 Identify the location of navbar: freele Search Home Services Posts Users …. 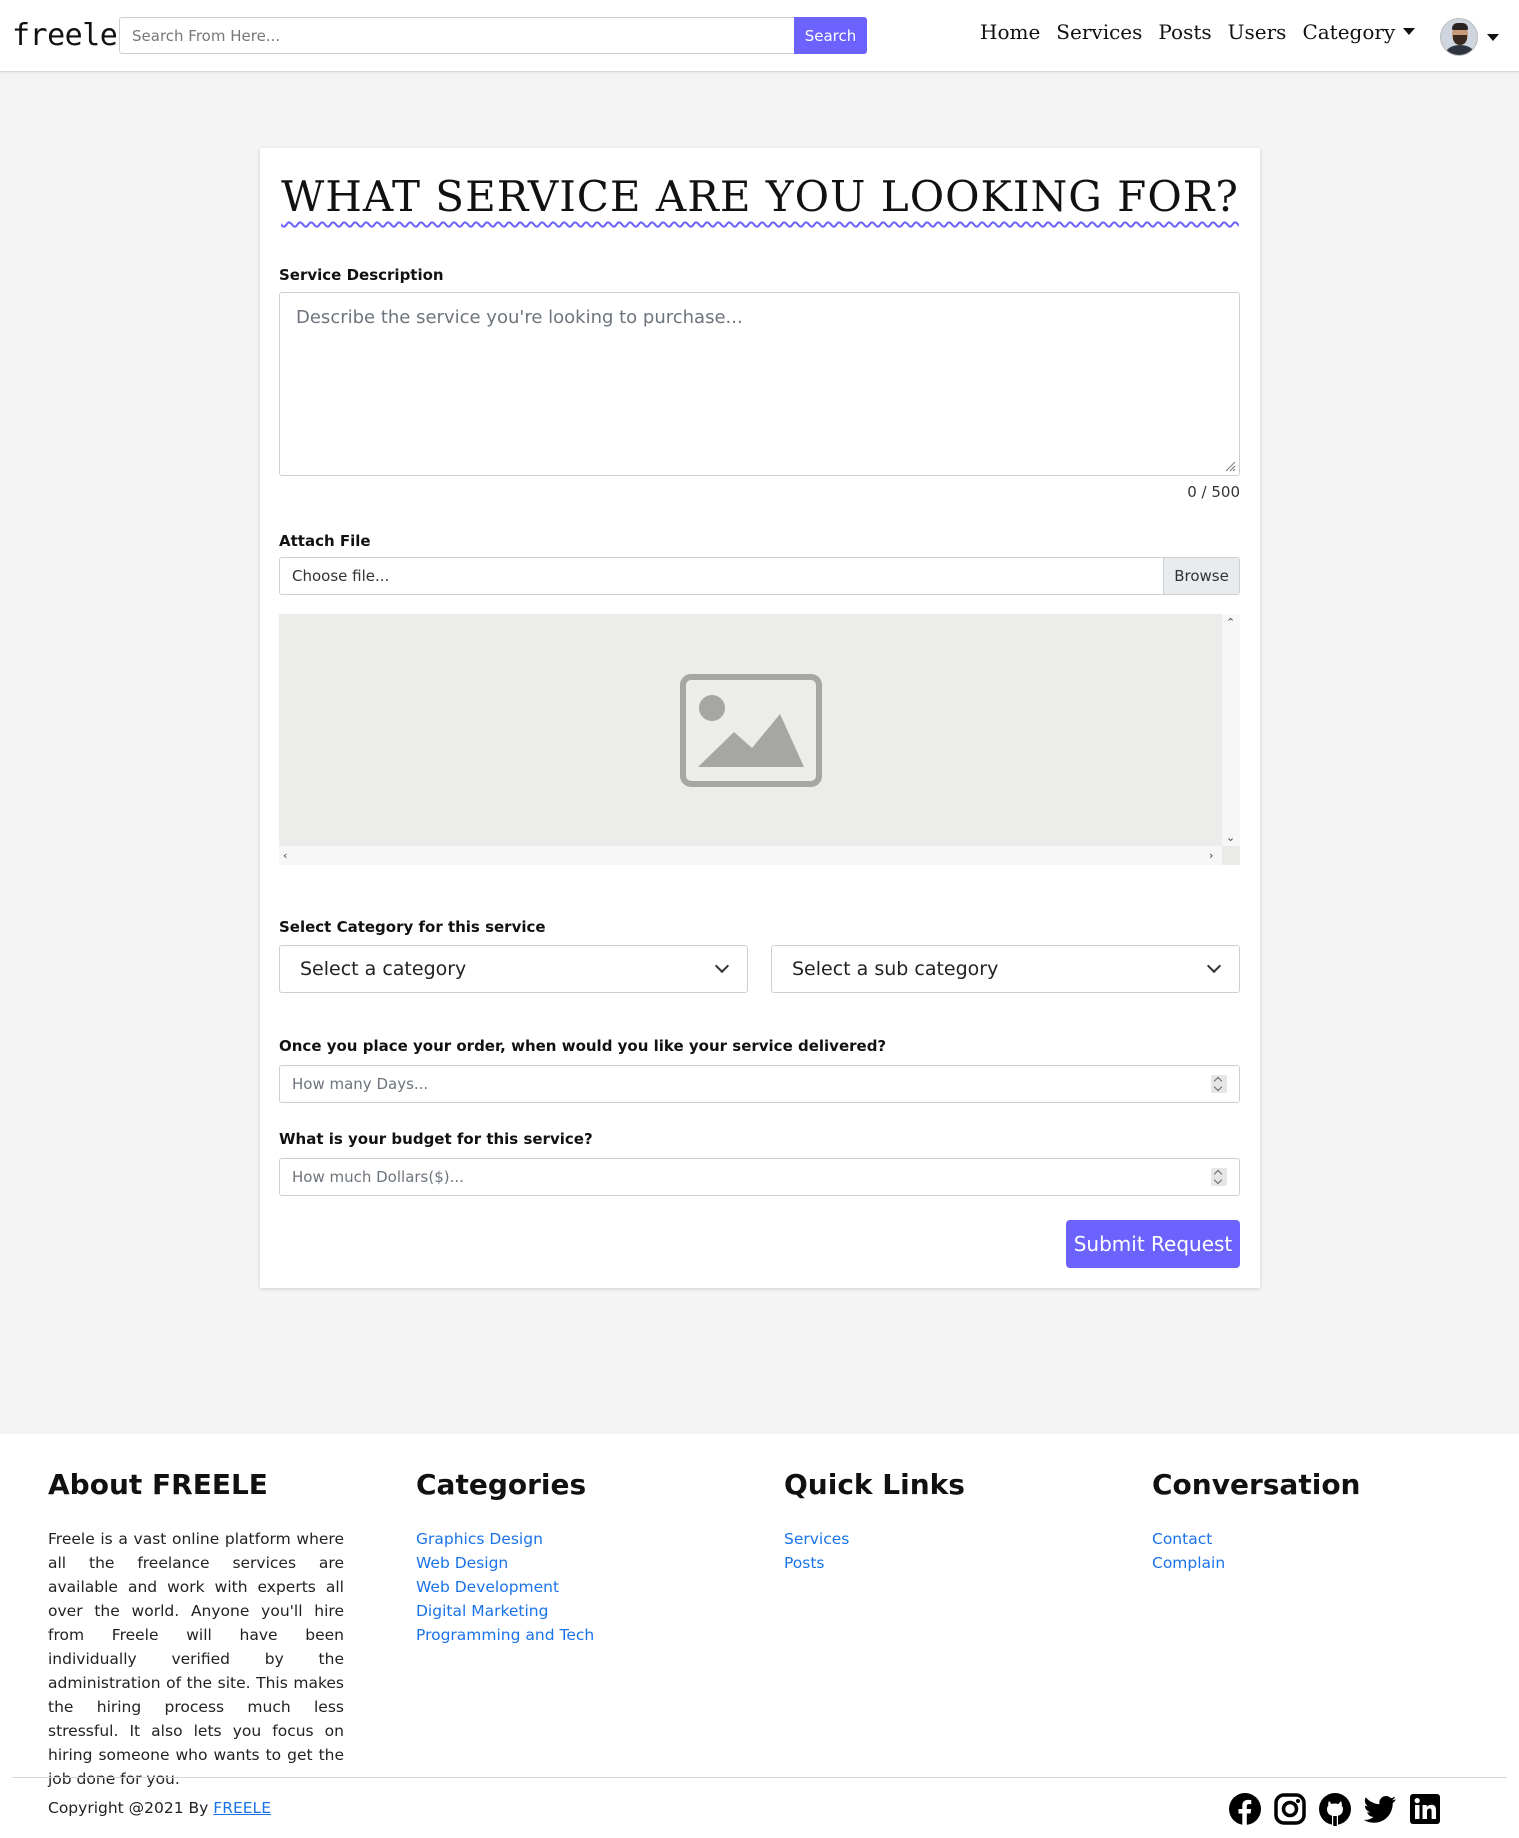
(759, 36).